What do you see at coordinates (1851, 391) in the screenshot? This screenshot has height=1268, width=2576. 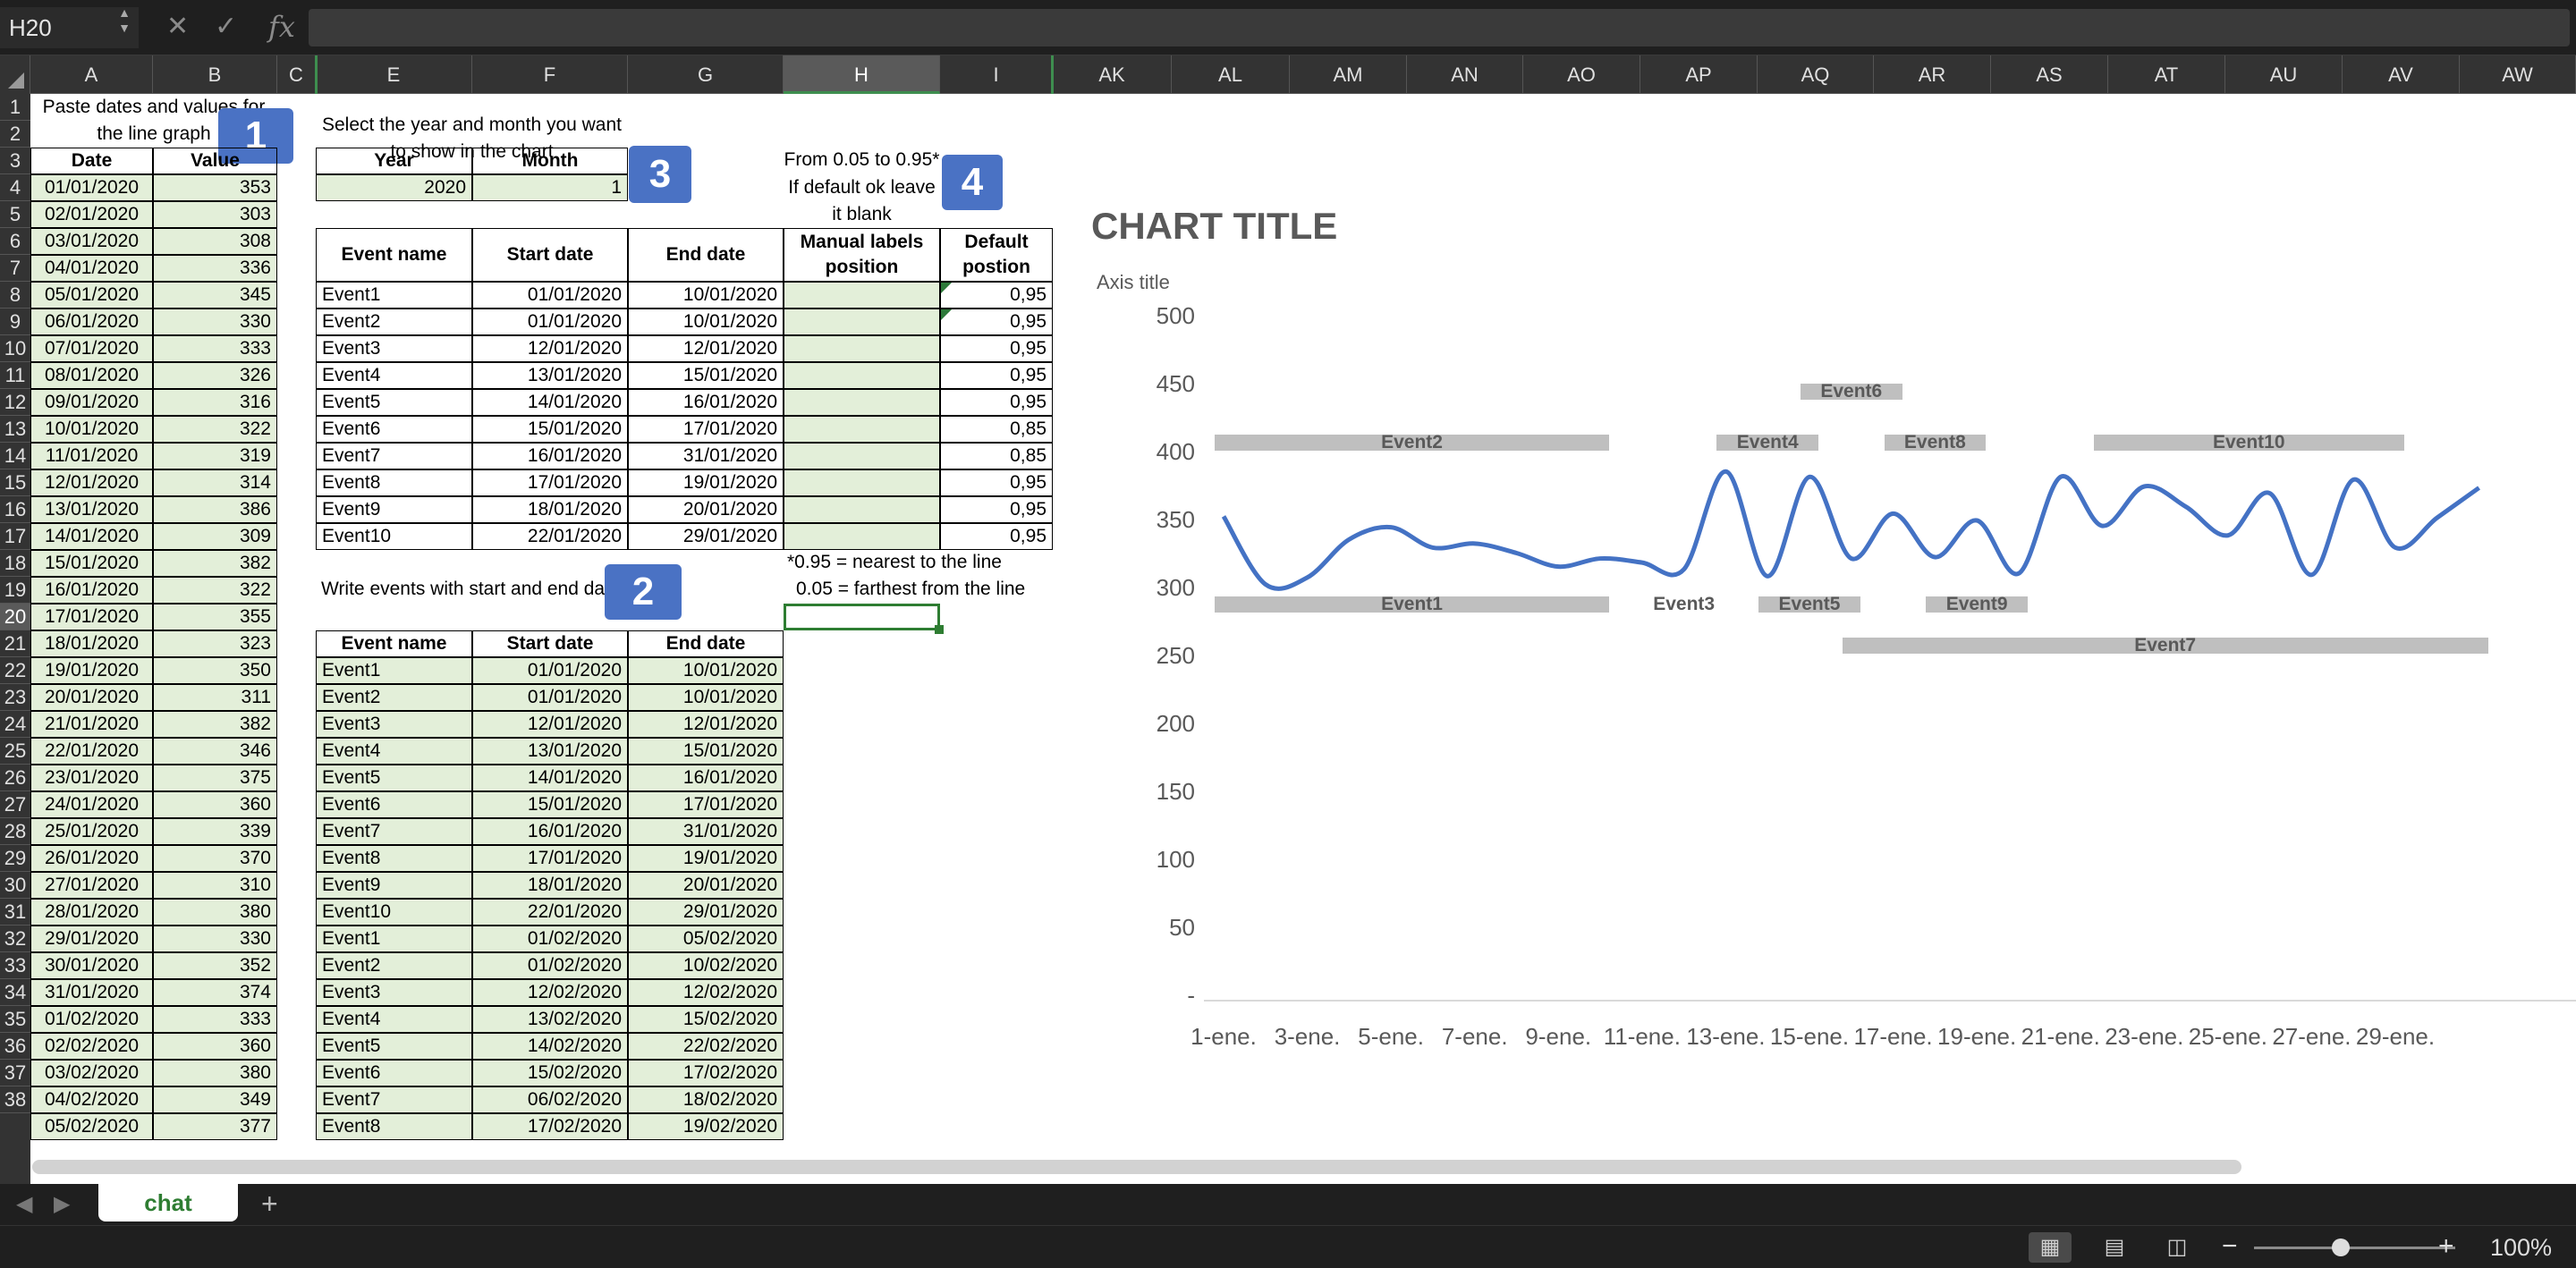 I see `event-bar-event6: Event6` at bounding box center [1851, 391].